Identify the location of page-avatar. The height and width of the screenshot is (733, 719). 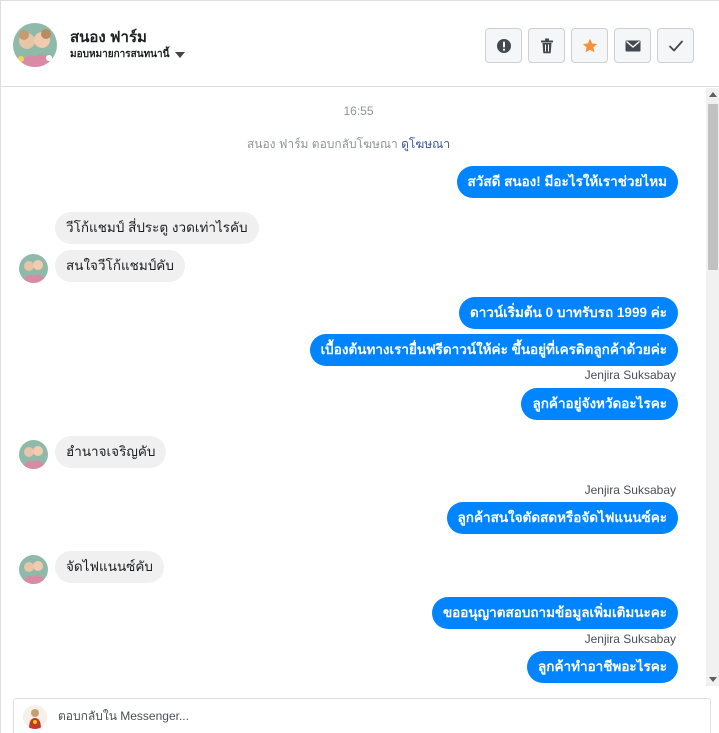
(35, 45).